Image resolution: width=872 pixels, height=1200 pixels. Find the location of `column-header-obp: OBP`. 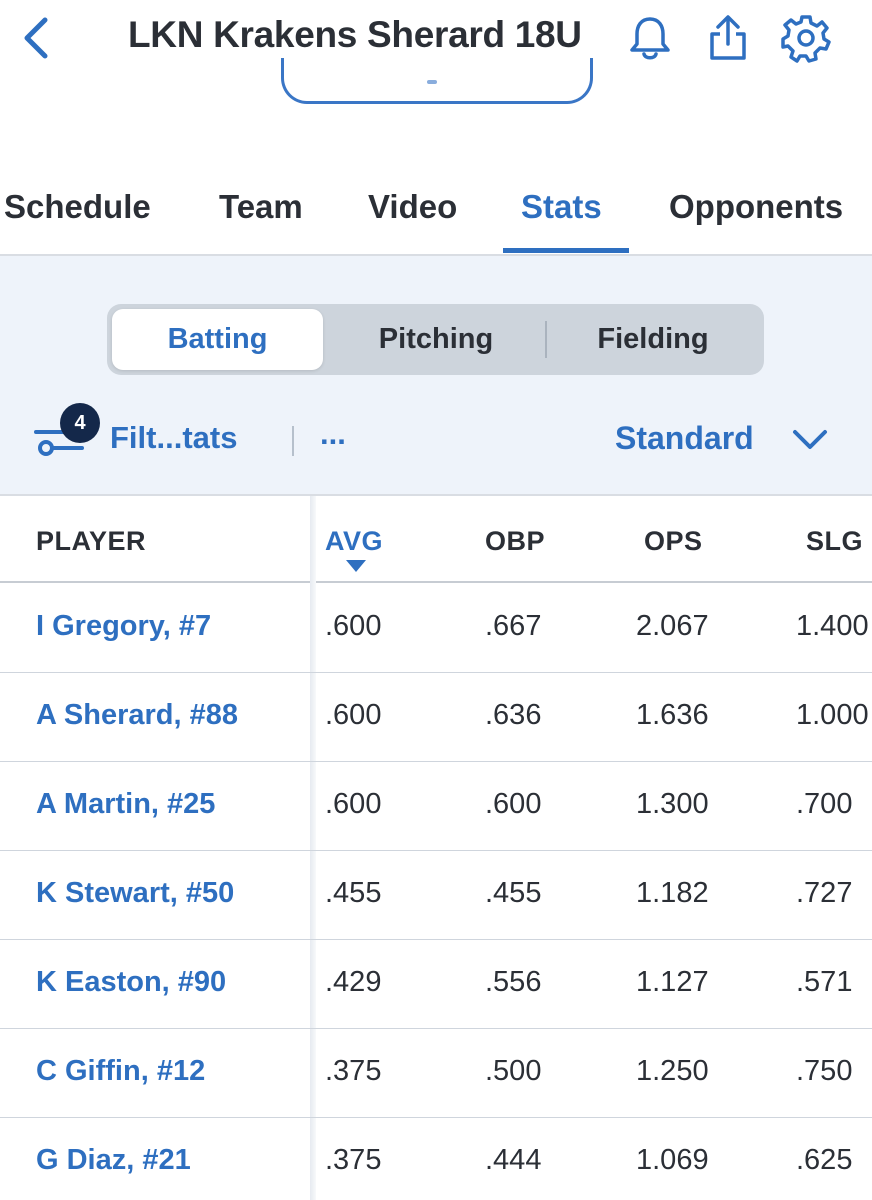

column-header-obp: OBP is located at coordinates (515, 541).